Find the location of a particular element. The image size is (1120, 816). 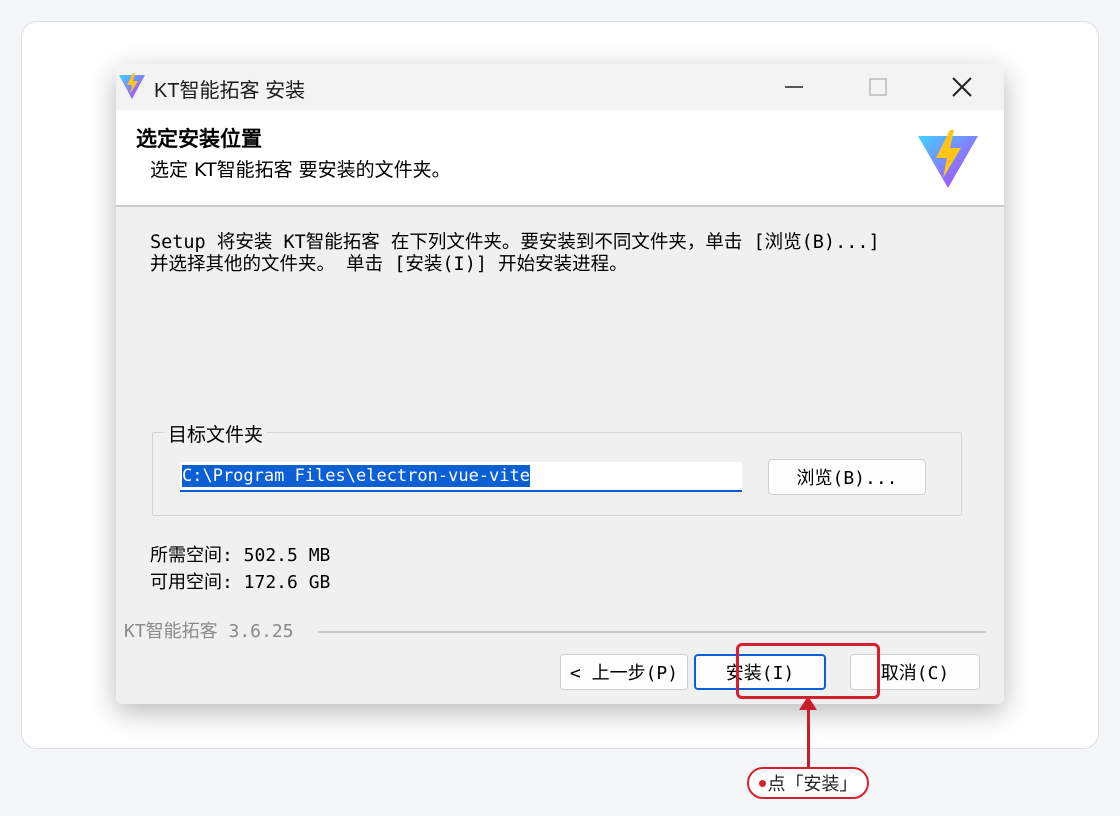

close-icon is located at coordinates (962, 87).